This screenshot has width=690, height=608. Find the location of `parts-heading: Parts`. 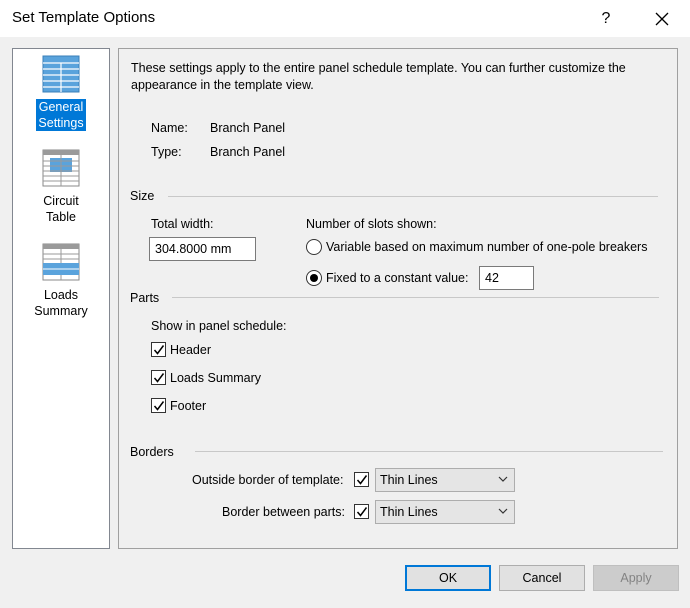

parts-heading: Parts is located at coordinates (145, 298).